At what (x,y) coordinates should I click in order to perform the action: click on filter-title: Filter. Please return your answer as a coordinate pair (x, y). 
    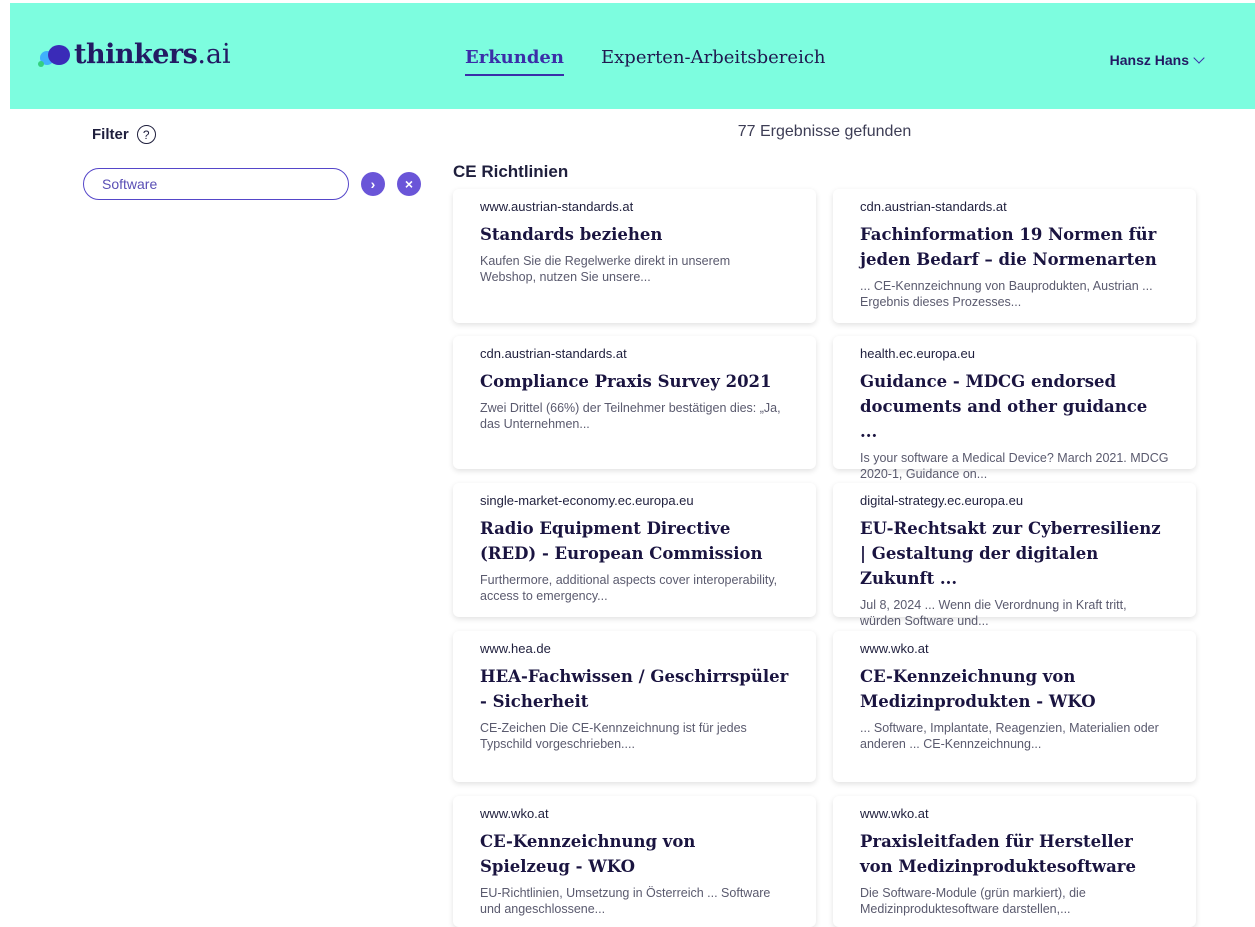
    Looking at the image, I should click on (110, 134).